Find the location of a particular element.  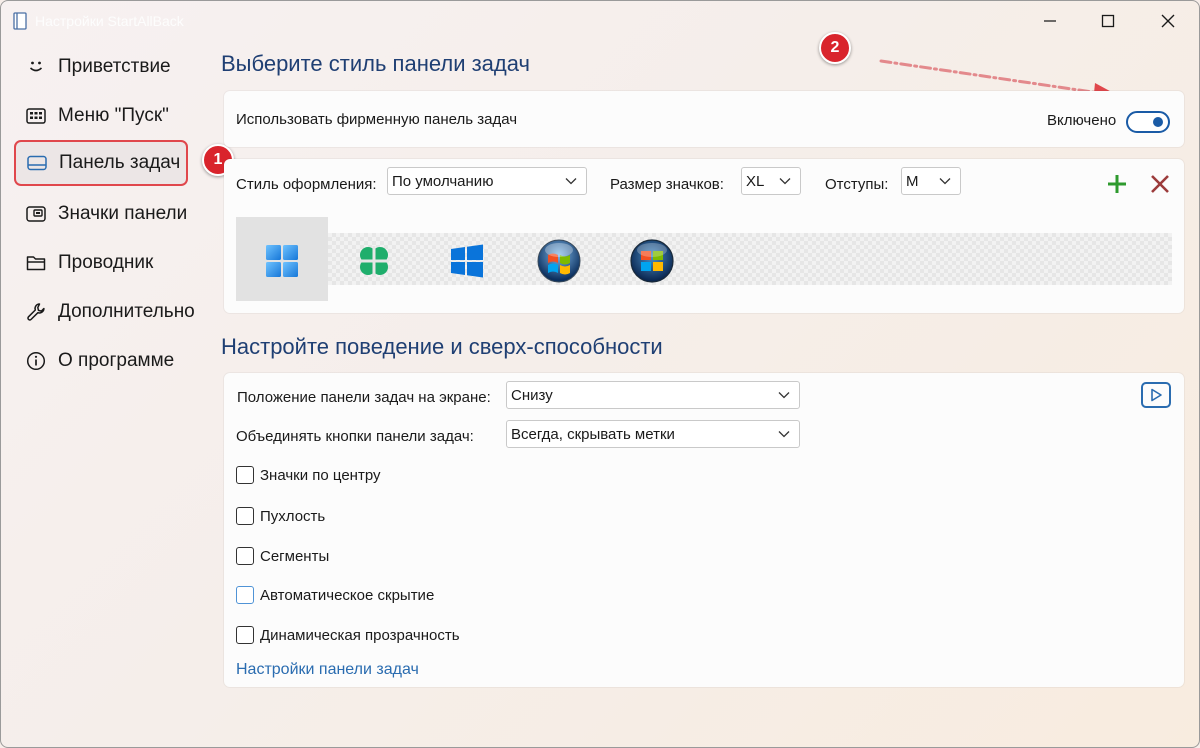

checkbox-label: Автоматическое скрытие is located at coordinates (347, 595).